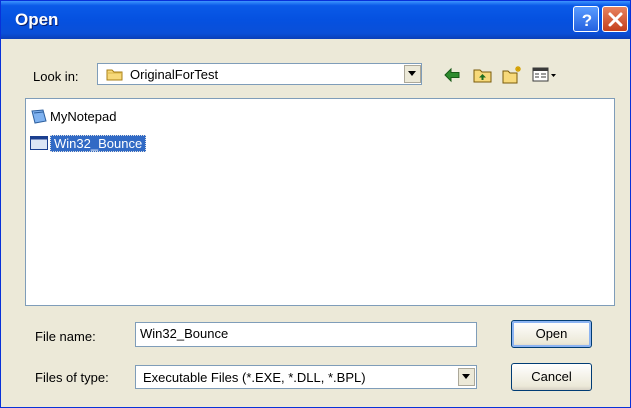  I want to click on file-name-input: Win32_Bounce, so click(306, 334).